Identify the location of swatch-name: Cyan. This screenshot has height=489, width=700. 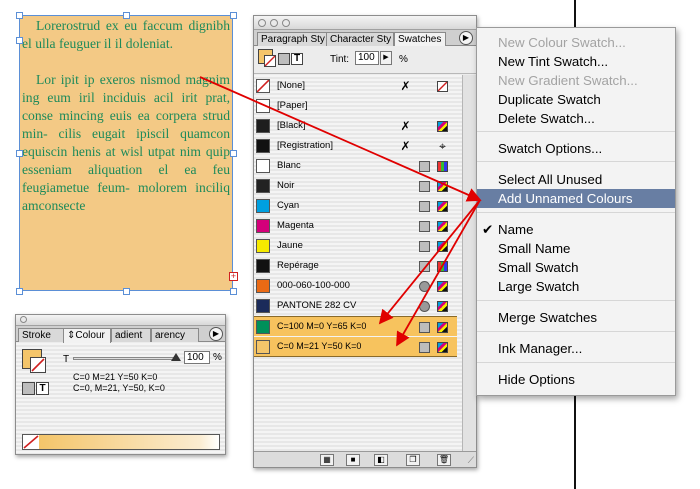
(288, 205).